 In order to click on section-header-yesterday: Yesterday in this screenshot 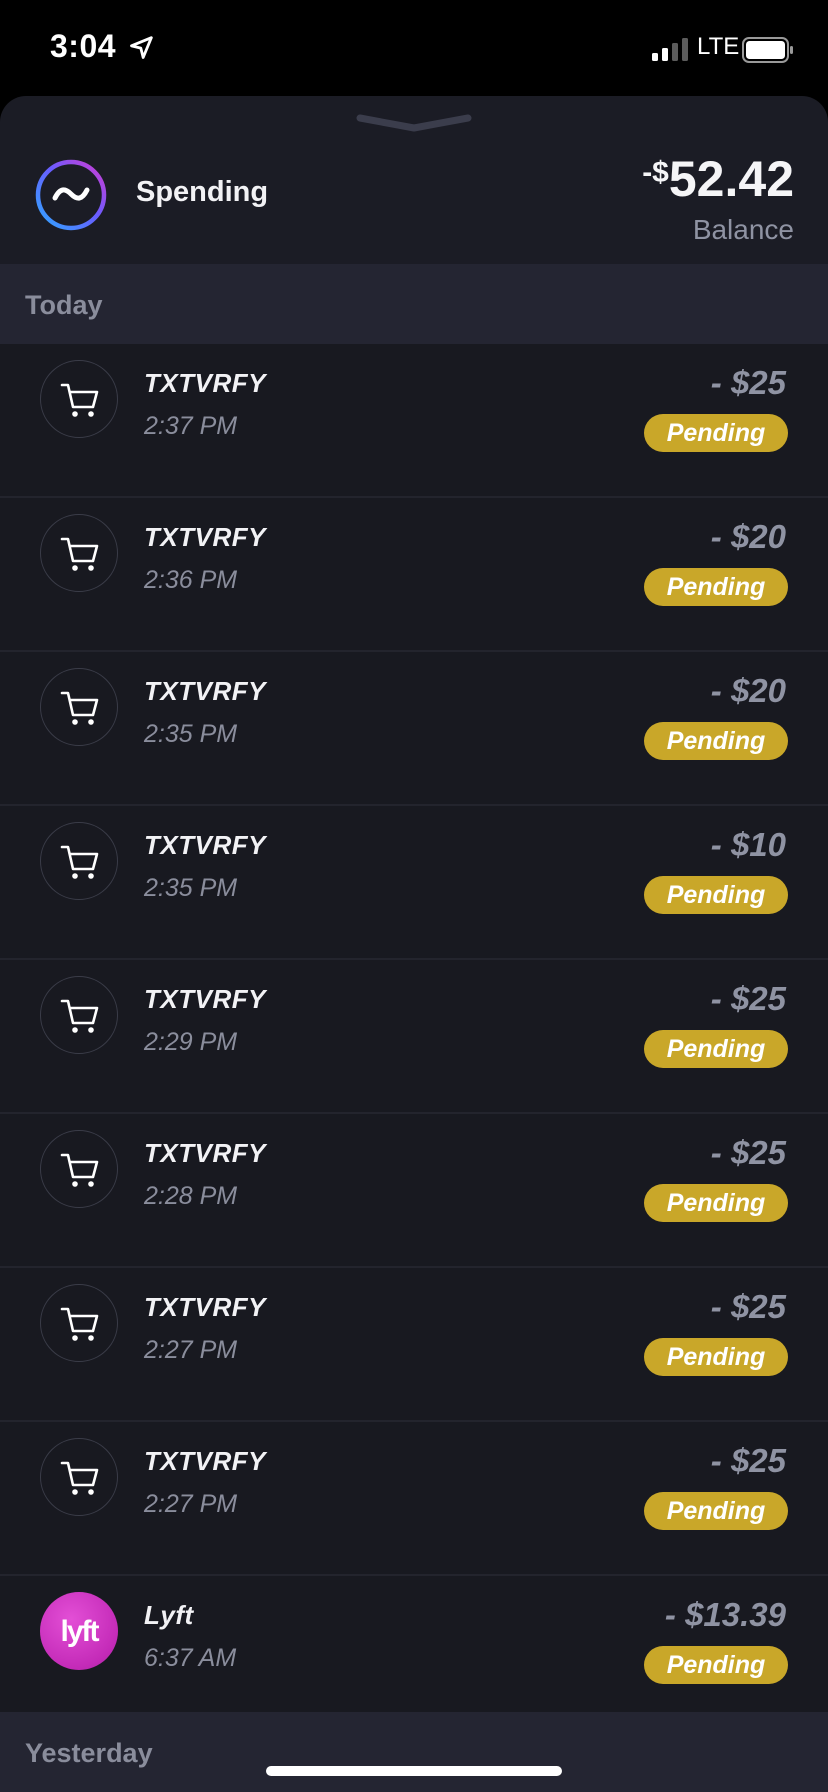, I will do `click(414, 1752)`.